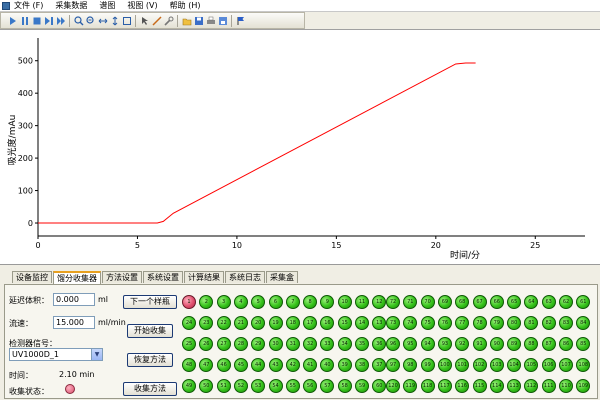 The width and height of the screenshot is (600, 400). What do you see at coordinates (379, 323) in the screenshot?
I see `tube-13: 13` at bounding box center [379, 323].